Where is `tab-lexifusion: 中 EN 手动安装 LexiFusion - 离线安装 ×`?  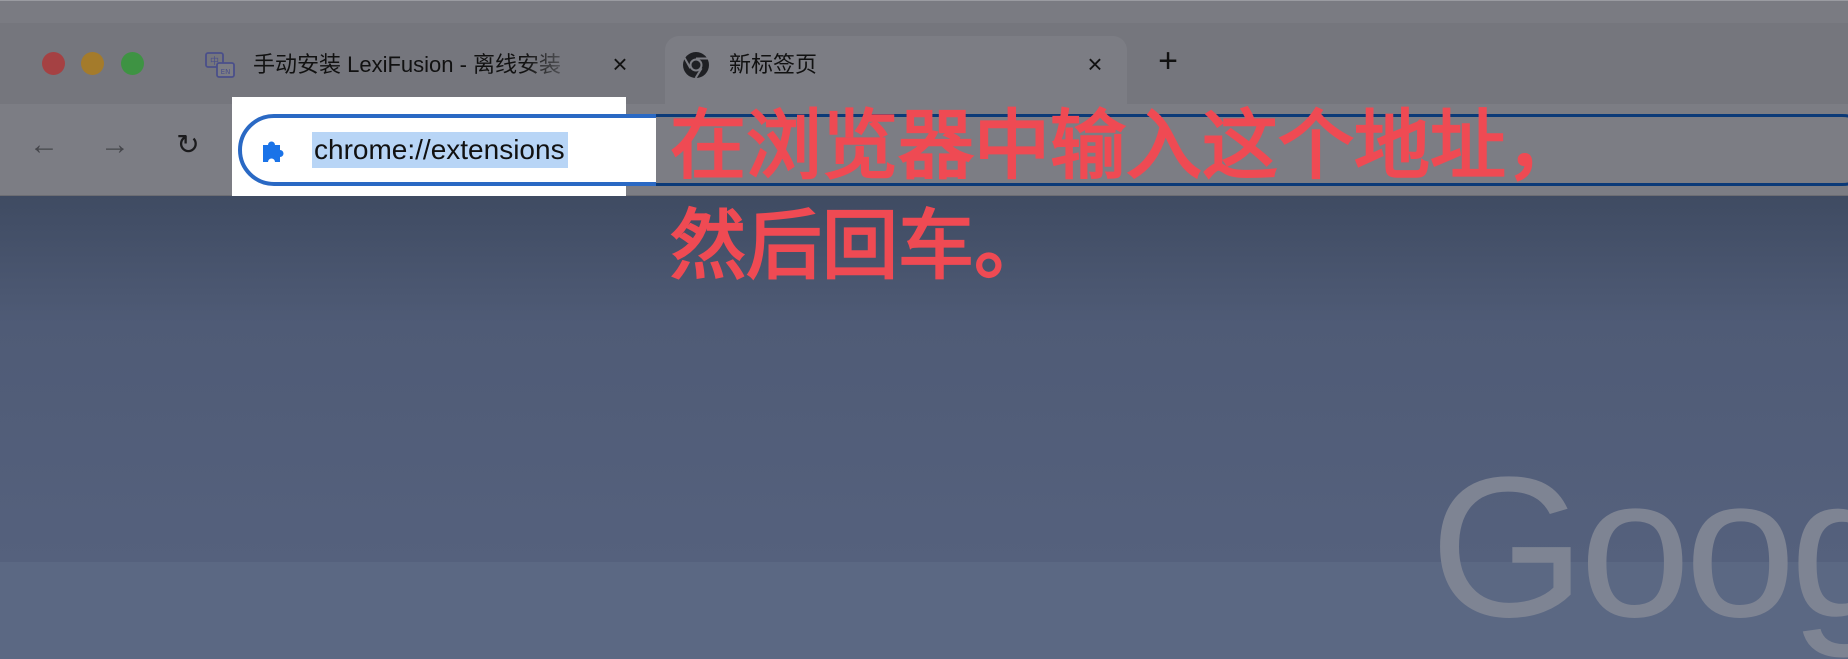 tab-lexifusion: 中 EN 手动安装 LexiFusion - 离线安装 × is located at coordinates (415, 70).